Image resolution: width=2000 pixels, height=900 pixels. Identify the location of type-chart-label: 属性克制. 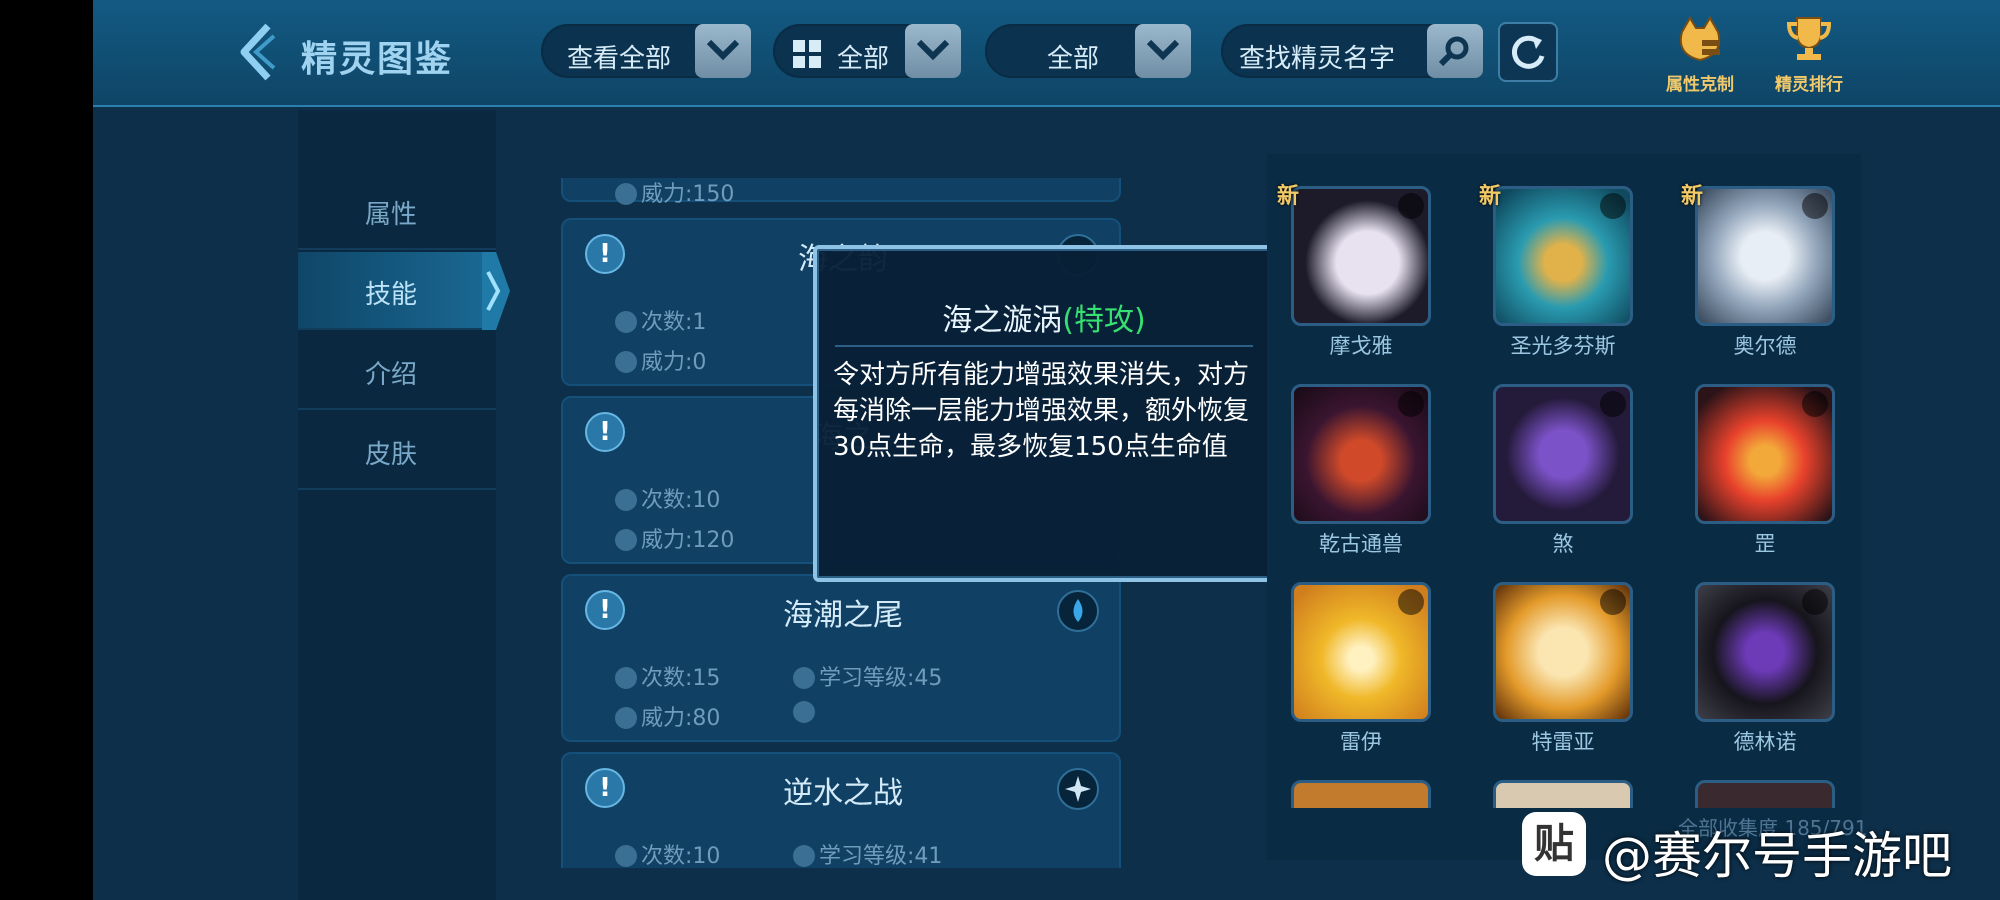
(1700, 85).